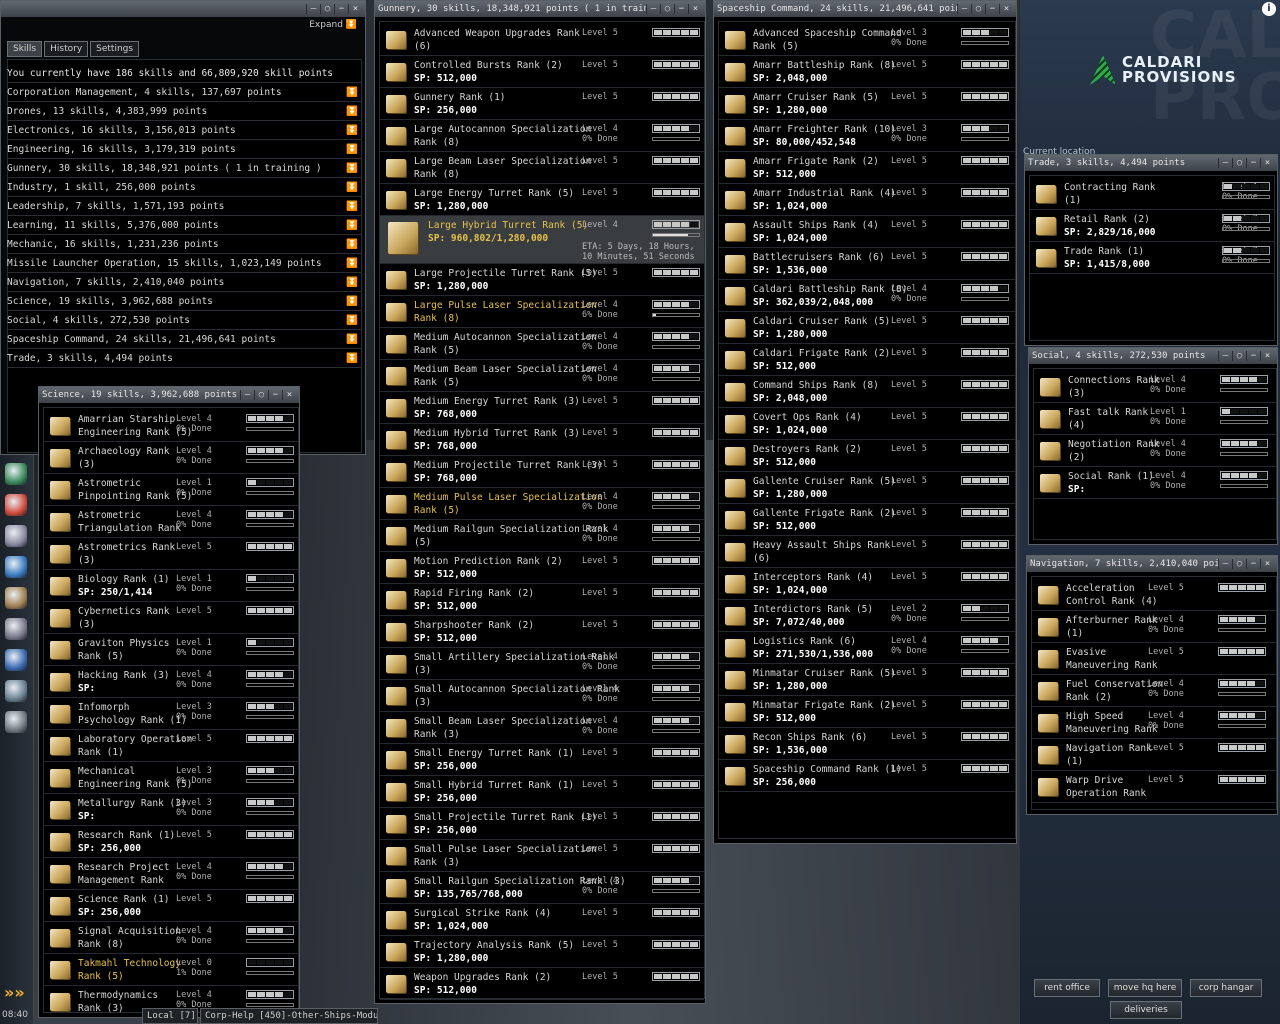 This screenshot has height=1024, width=1280. What do you see at coordinates (184, 282) in the screenshot?
I see `skill-group-row: Navigation, 7 skills, 2,410,040 points ⏬` at bounding box center [184, 282].